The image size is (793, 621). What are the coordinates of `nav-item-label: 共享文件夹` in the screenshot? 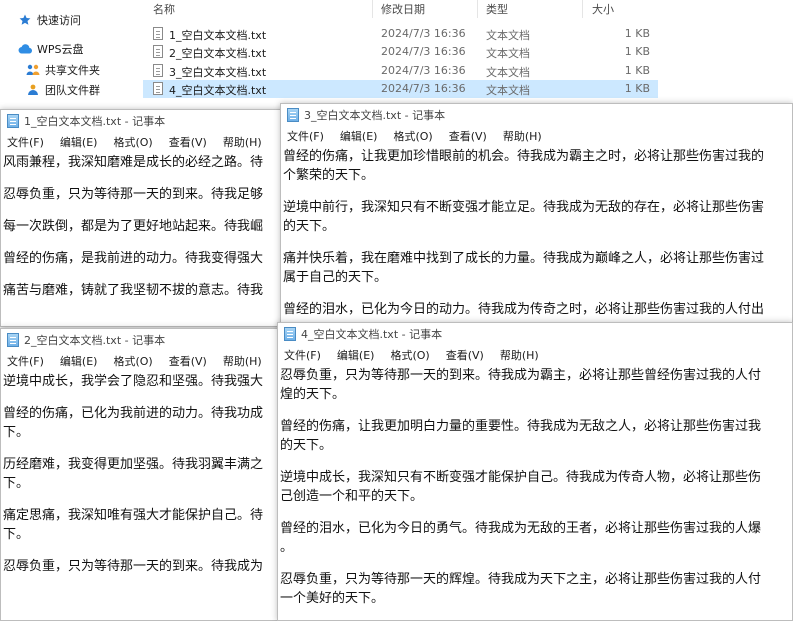 It's located at (72, 70).